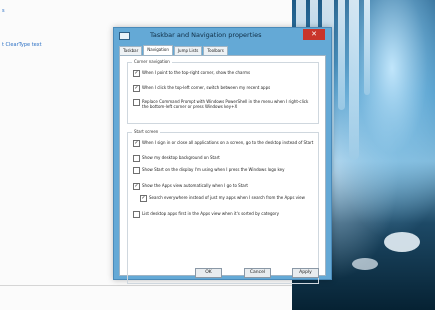 This screenshot has height=310, width=435. What do you see at coordinates (257, 273) in the screenshot?
I see `cancel-button: Cancel` at bounding box center [257, 273].